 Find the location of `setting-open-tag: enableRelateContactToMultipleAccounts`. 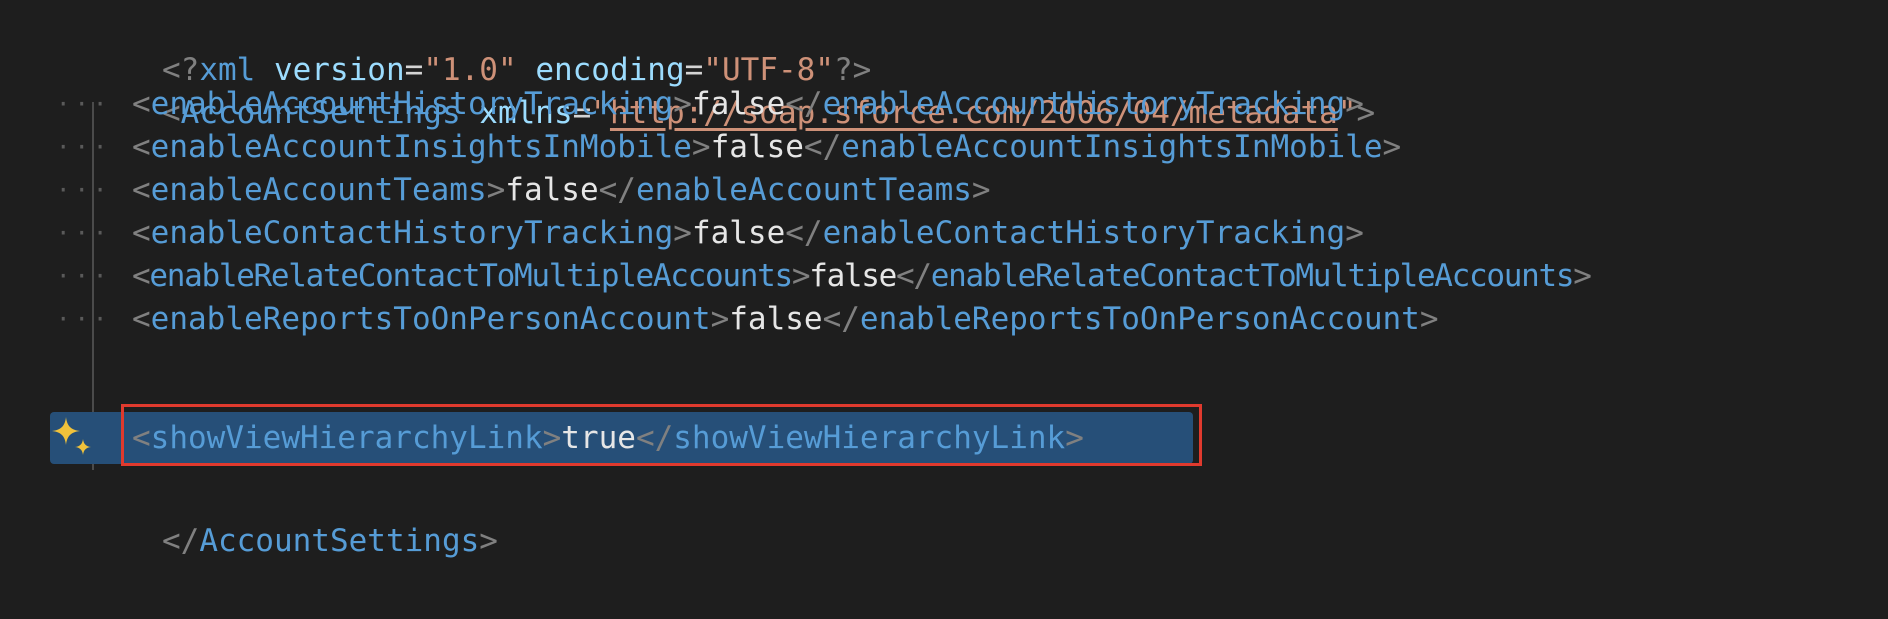

setting-open-tag: enableRelateContactToMultipleAccounts is located at coordinates (471, 276).